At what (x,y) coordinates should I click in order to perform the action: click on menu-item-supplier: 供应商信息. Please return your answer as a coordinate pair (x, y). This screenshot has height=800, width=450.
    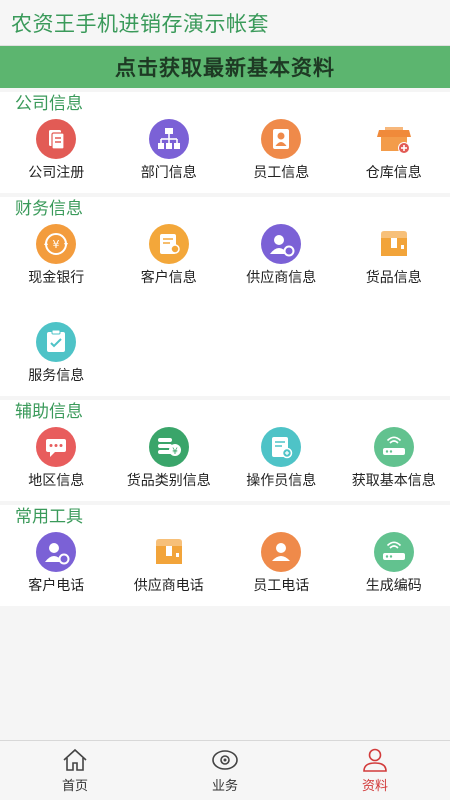
    Looking at the image, I should click on (281, 258).